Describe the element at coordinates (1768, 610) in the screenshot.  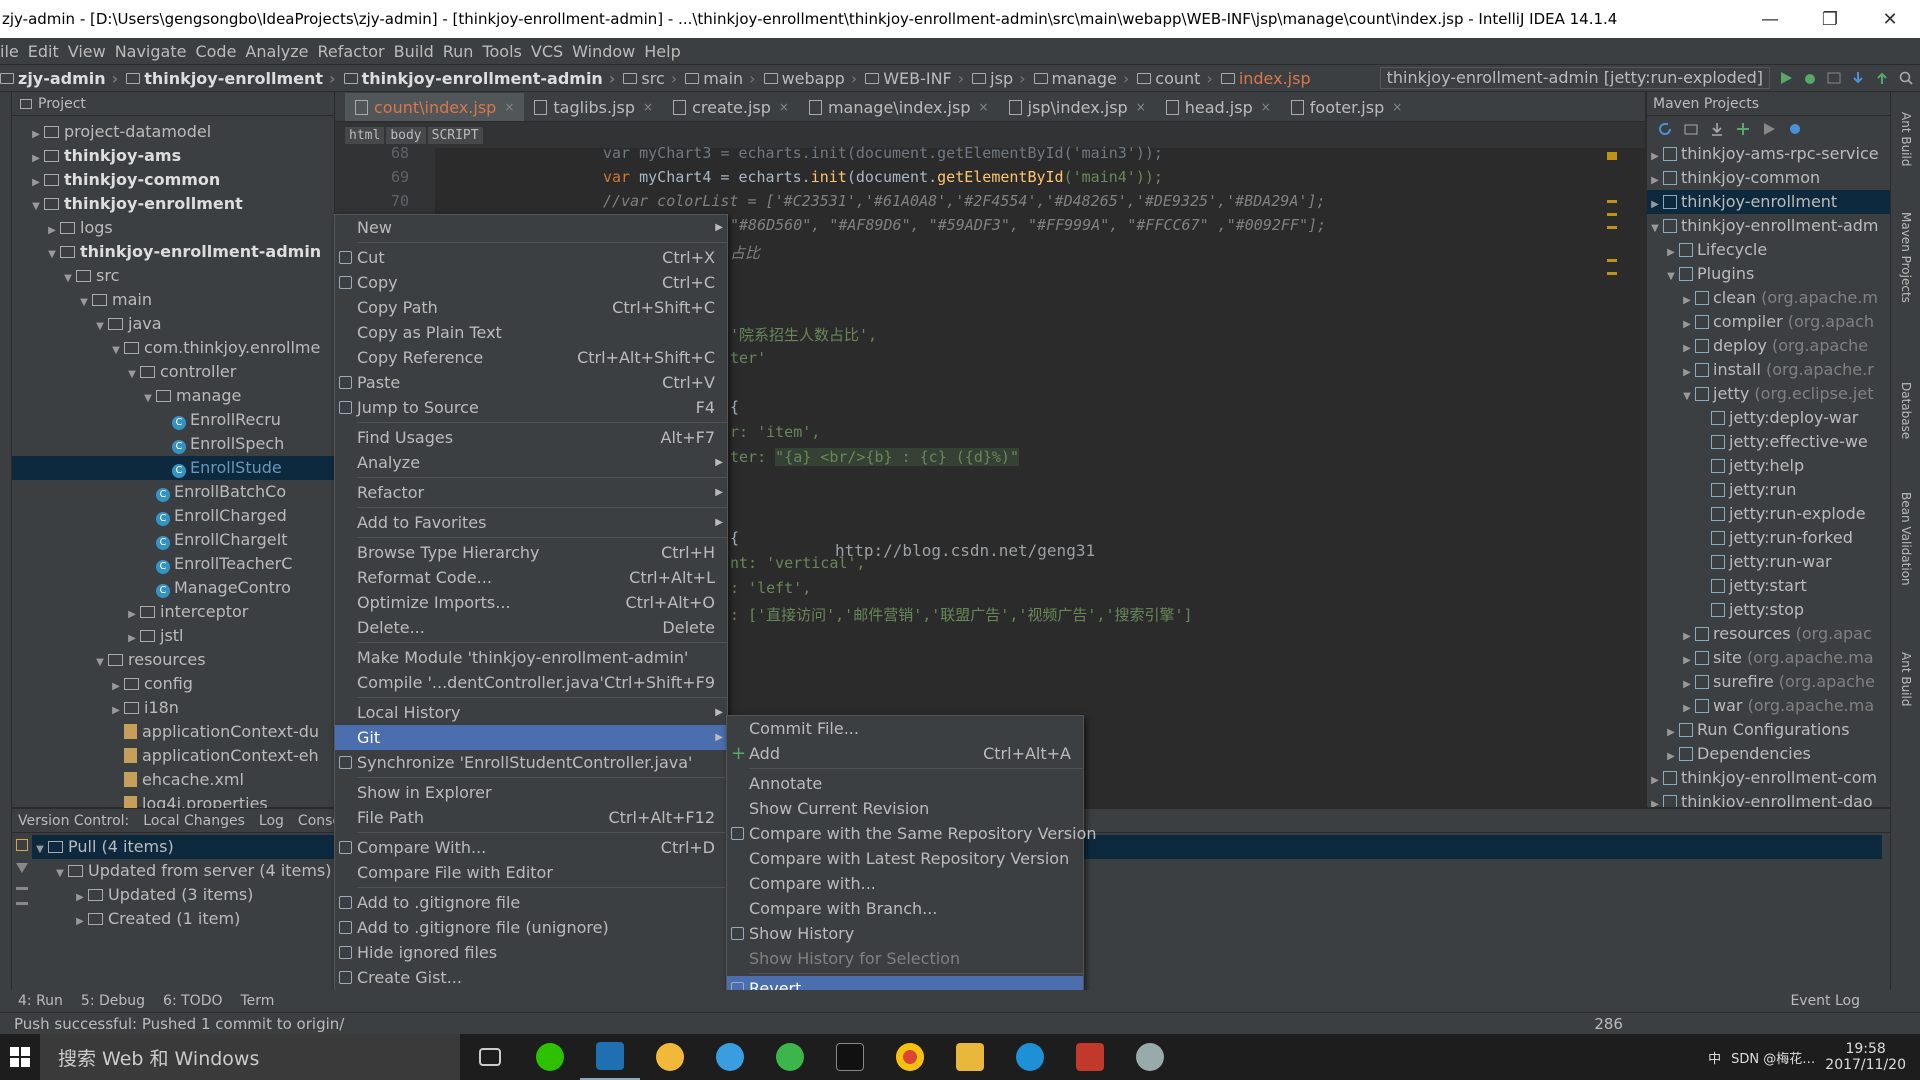
I see `maven-tree-item: jetty:stop` at that location.